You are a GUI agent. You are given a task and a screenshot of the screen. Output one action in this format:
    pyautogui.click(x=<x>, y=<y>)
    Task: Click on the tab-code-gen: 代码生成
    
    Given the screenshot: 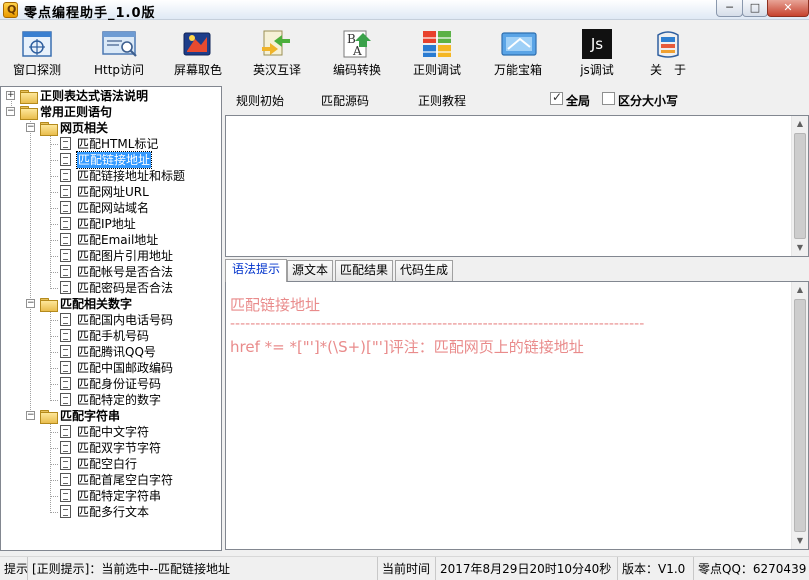 What is the action you would take?
    pyautogui.click(x=424, y=270)
    